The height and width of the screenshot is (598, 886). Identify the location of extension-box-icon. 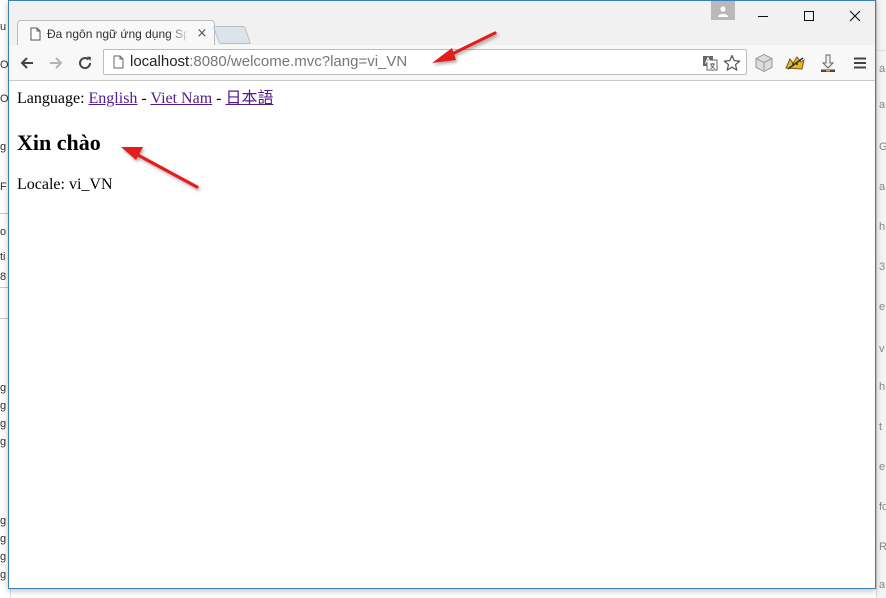
(764, 63).